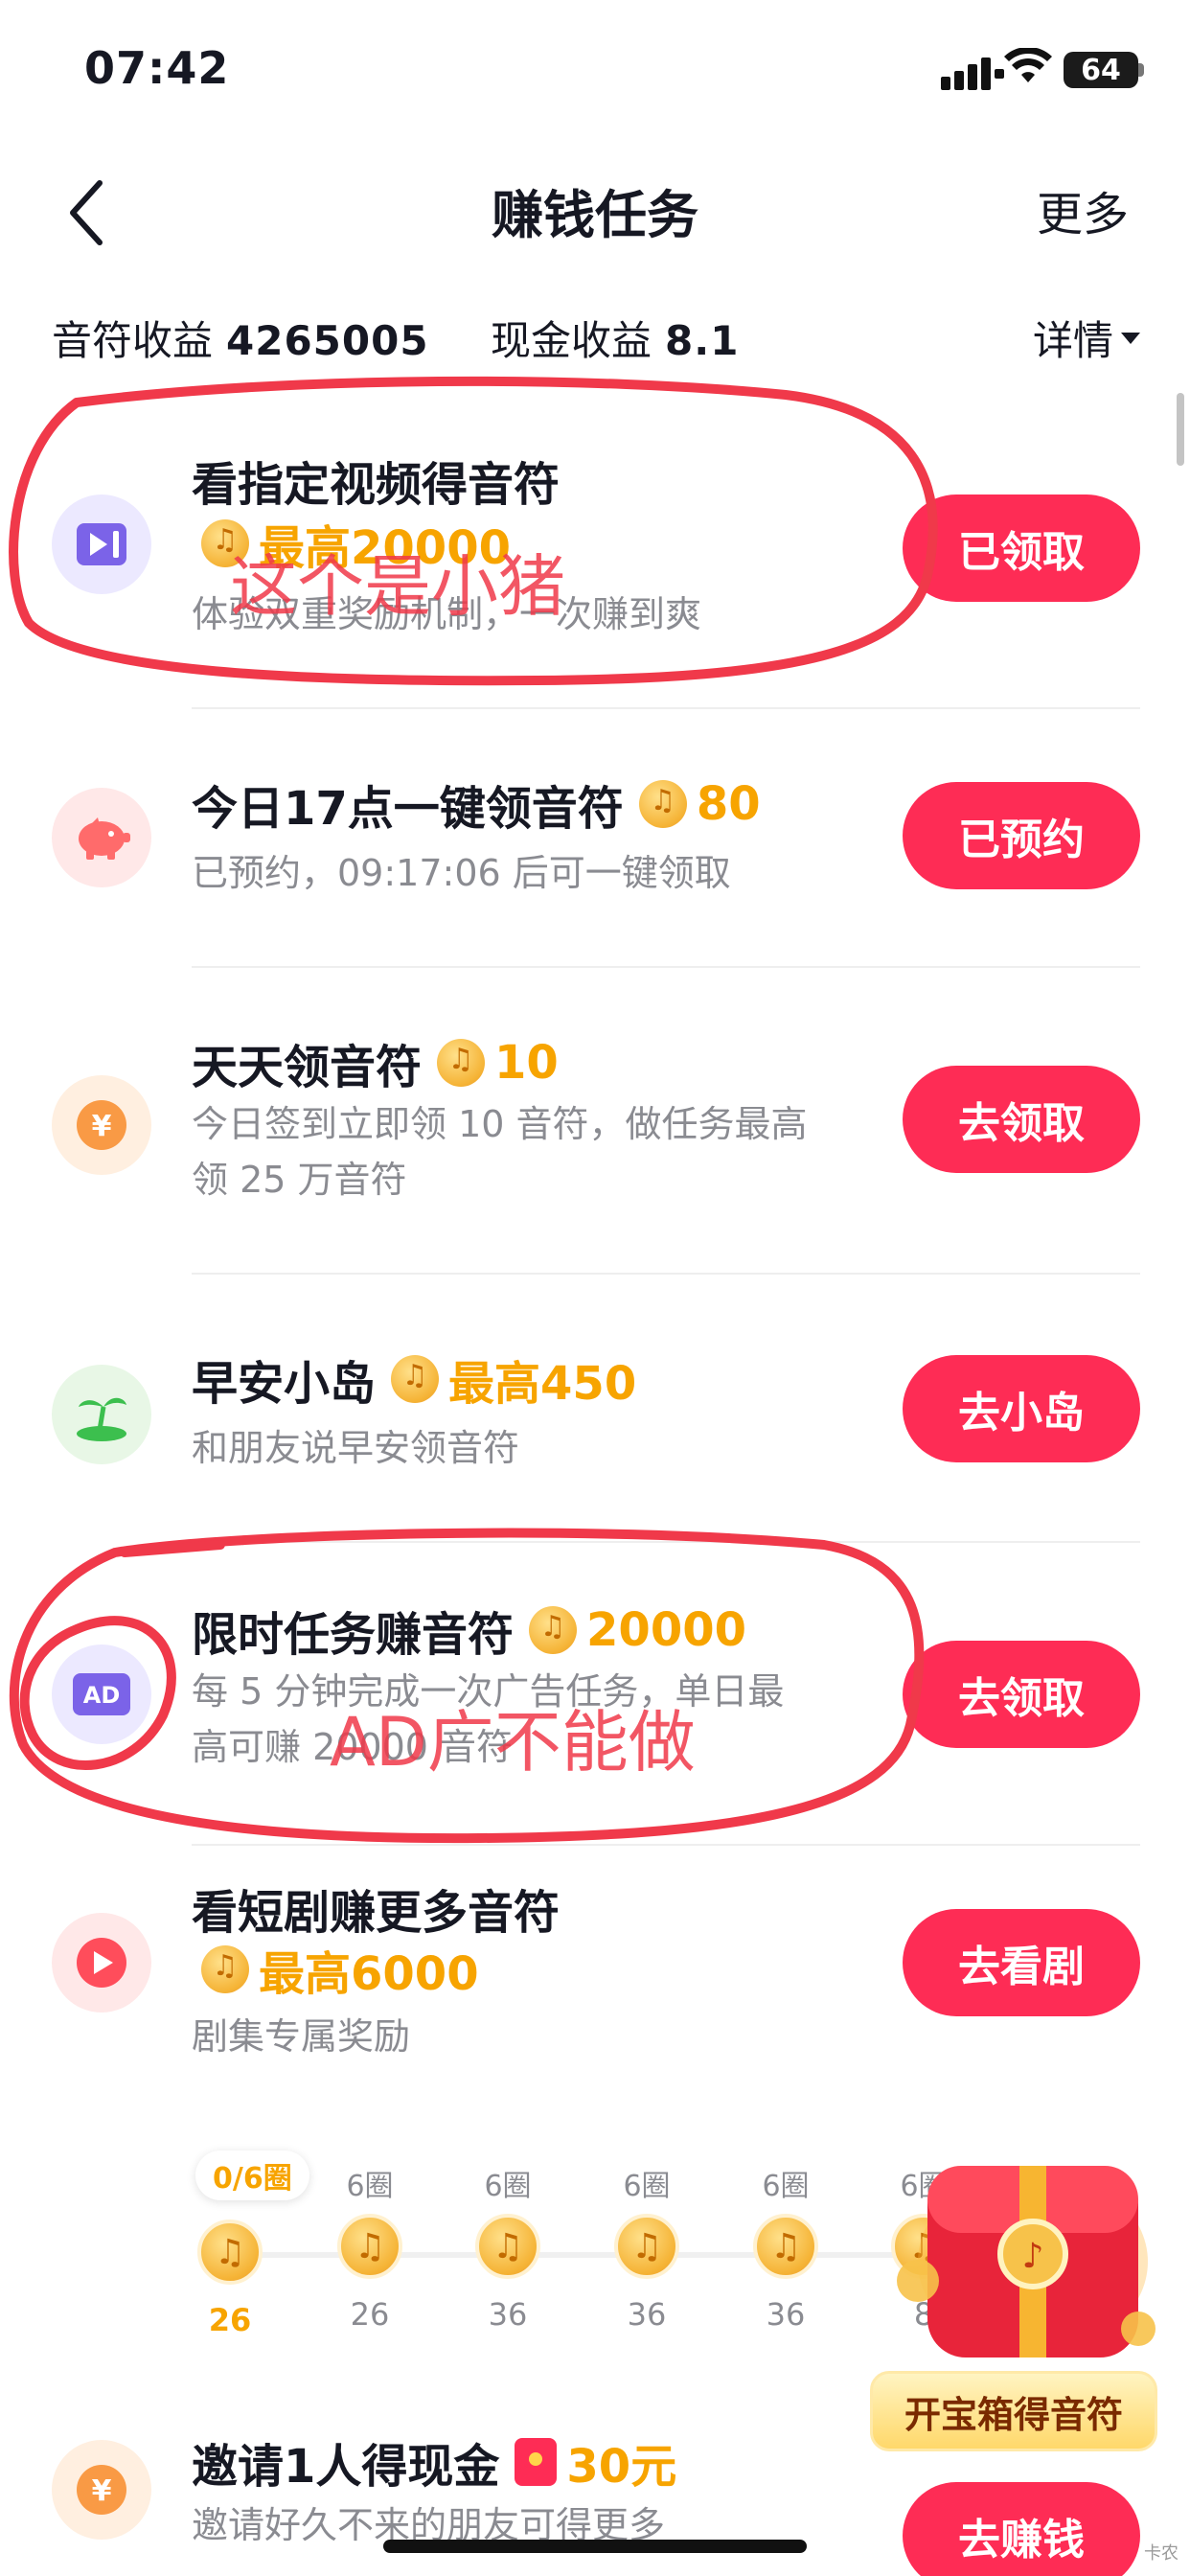 This screenshot has width=1190, height=2576. I want to click on task-reward-value: 最高6000, so click(369, 1974).